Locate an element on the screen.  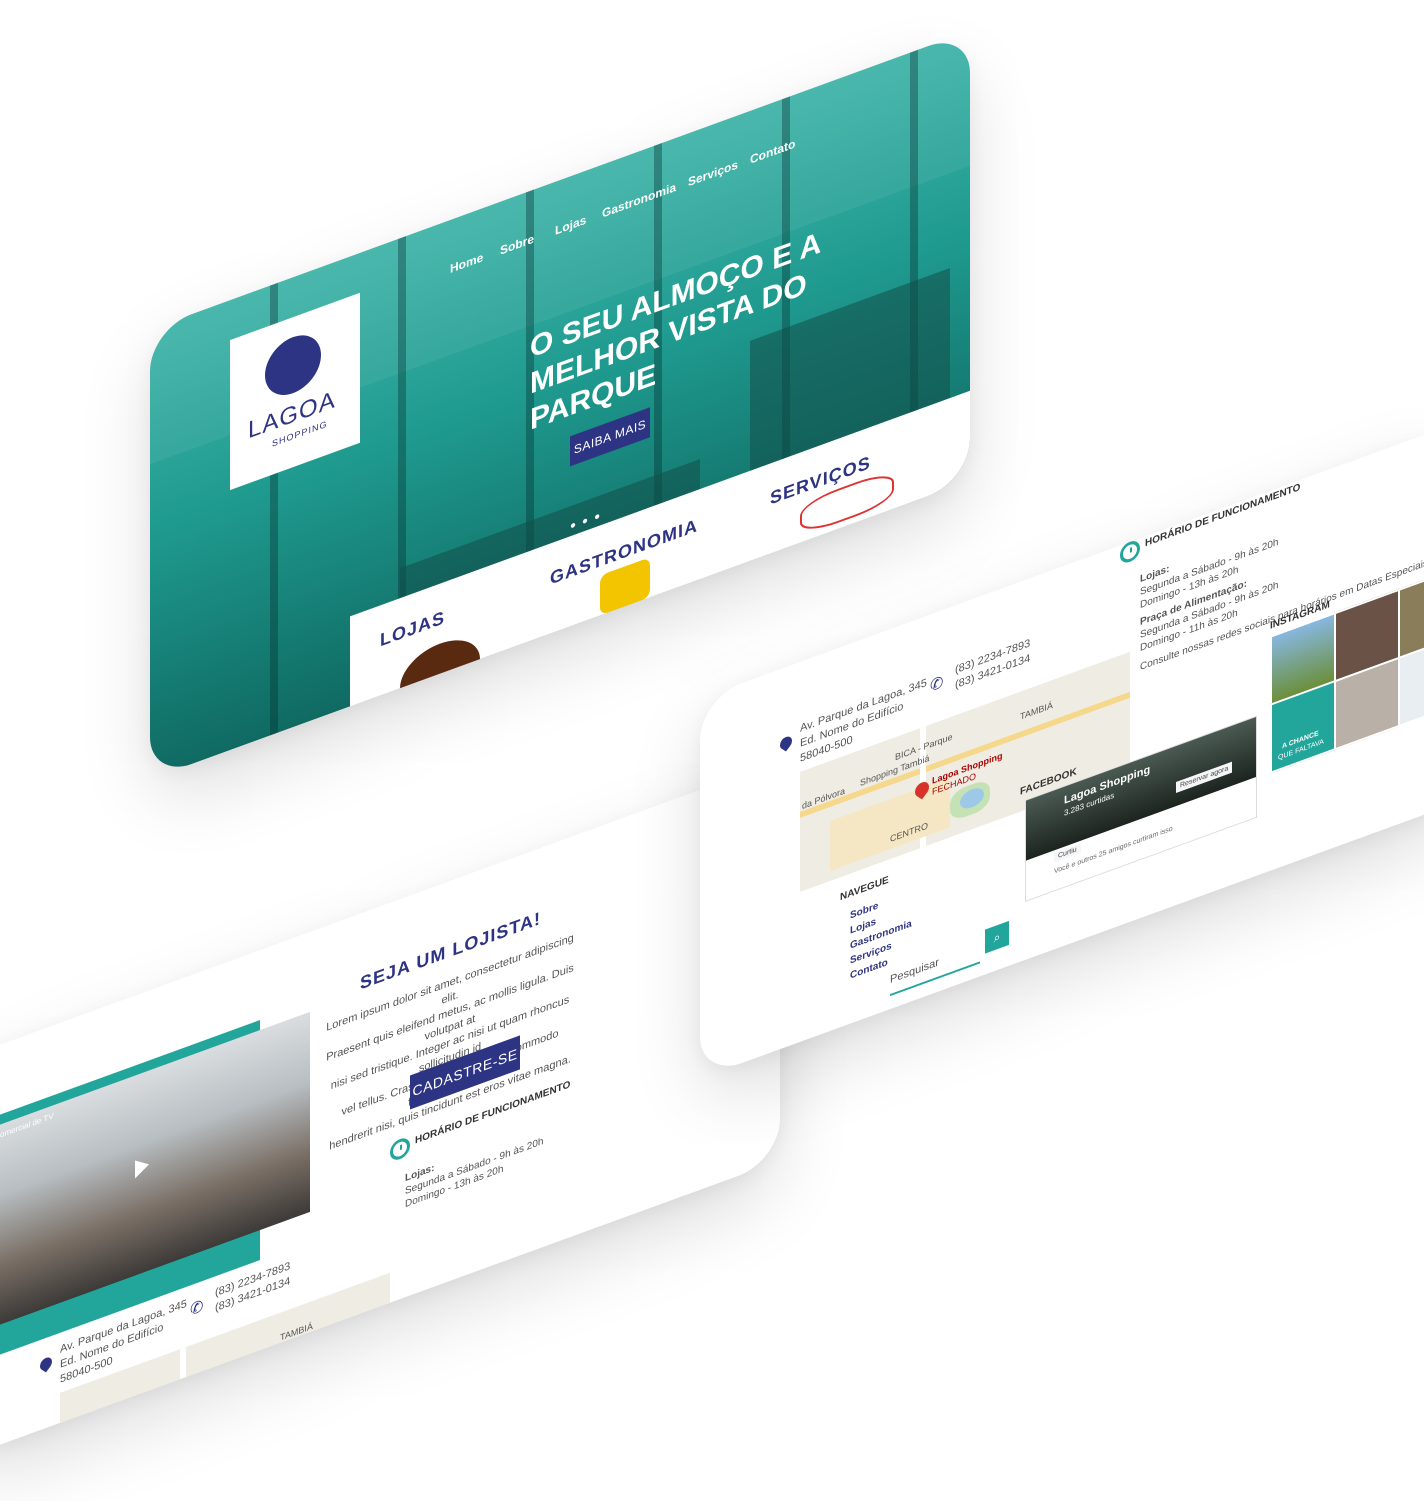
map-block is located at coordinates (150, 1429).